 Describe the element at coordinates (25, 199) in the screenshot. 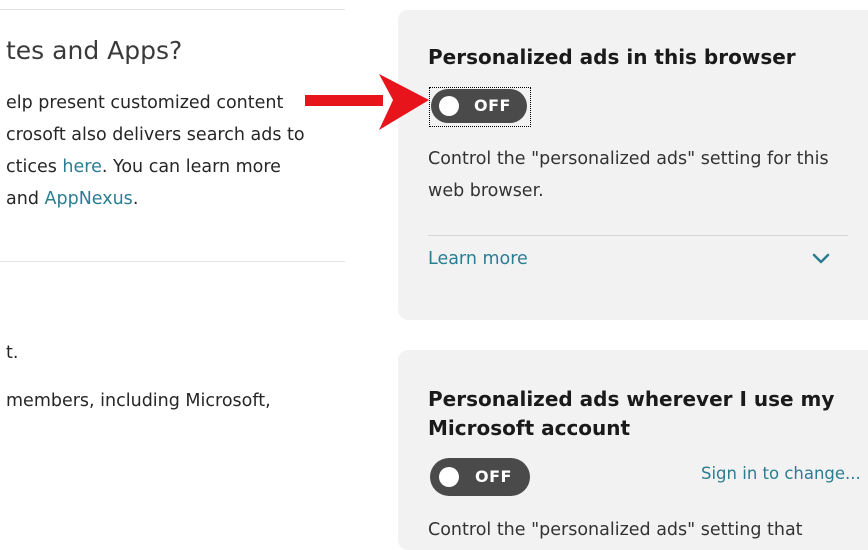

I see `body-text: and` at that location.